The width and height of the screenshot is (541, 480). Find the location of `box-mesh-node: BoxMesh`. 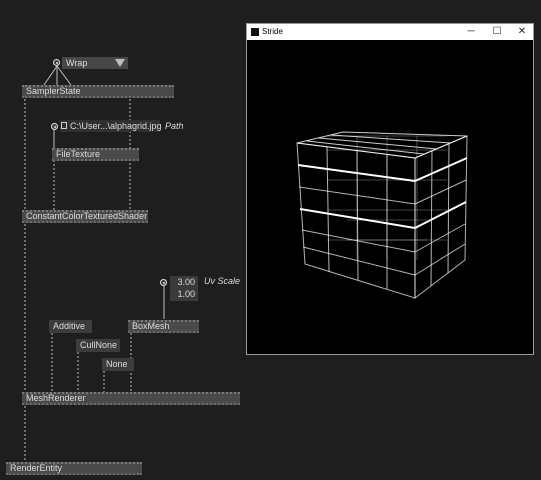

box-mesh-node: BoxMesh is located at coordinates (163, 326).